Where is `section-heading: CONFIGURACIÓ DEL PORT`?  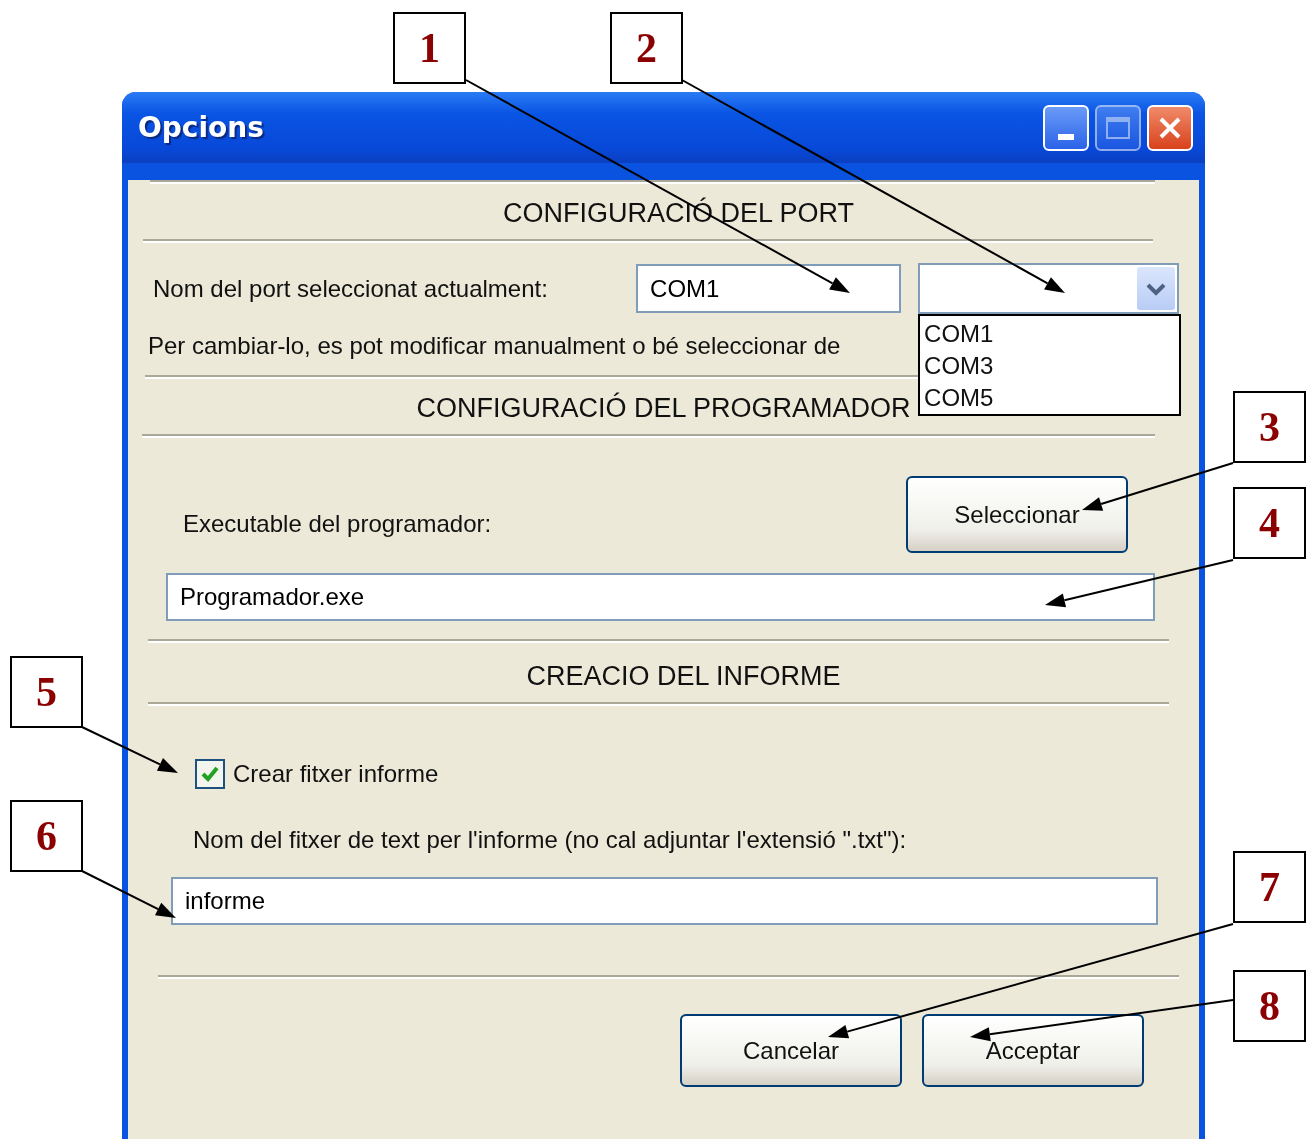 section-heading: CONFIGURACIÓ DEL PORT is located at coordinates (678, 213).